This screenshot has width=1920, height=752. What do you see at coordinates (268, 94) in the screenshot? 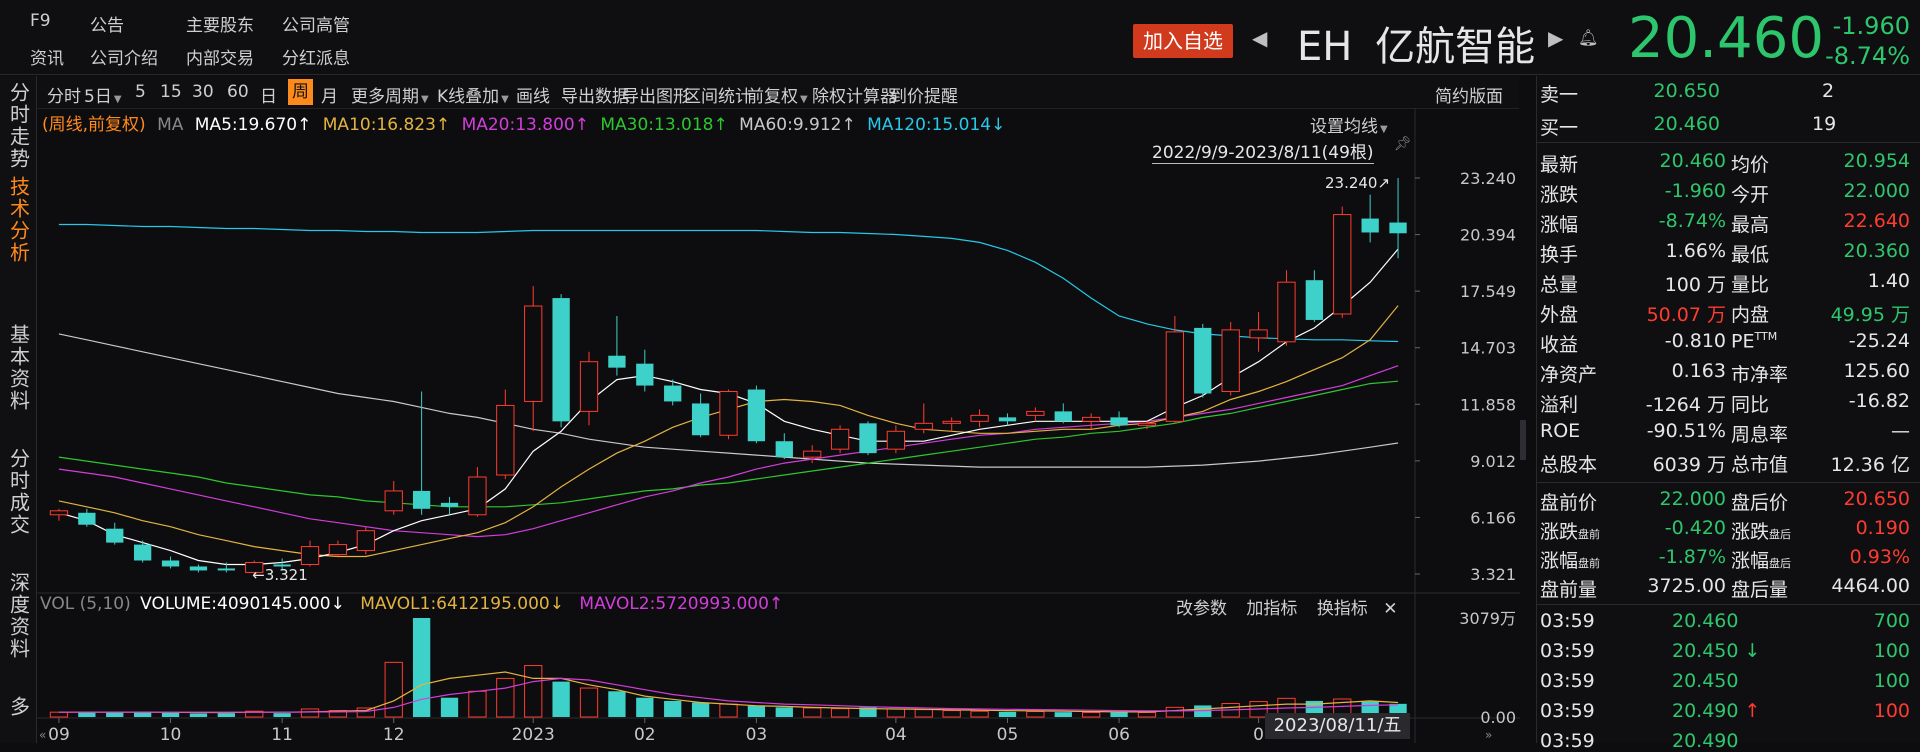
I see `period-6-button: 日` at bounding box center [268, 94].